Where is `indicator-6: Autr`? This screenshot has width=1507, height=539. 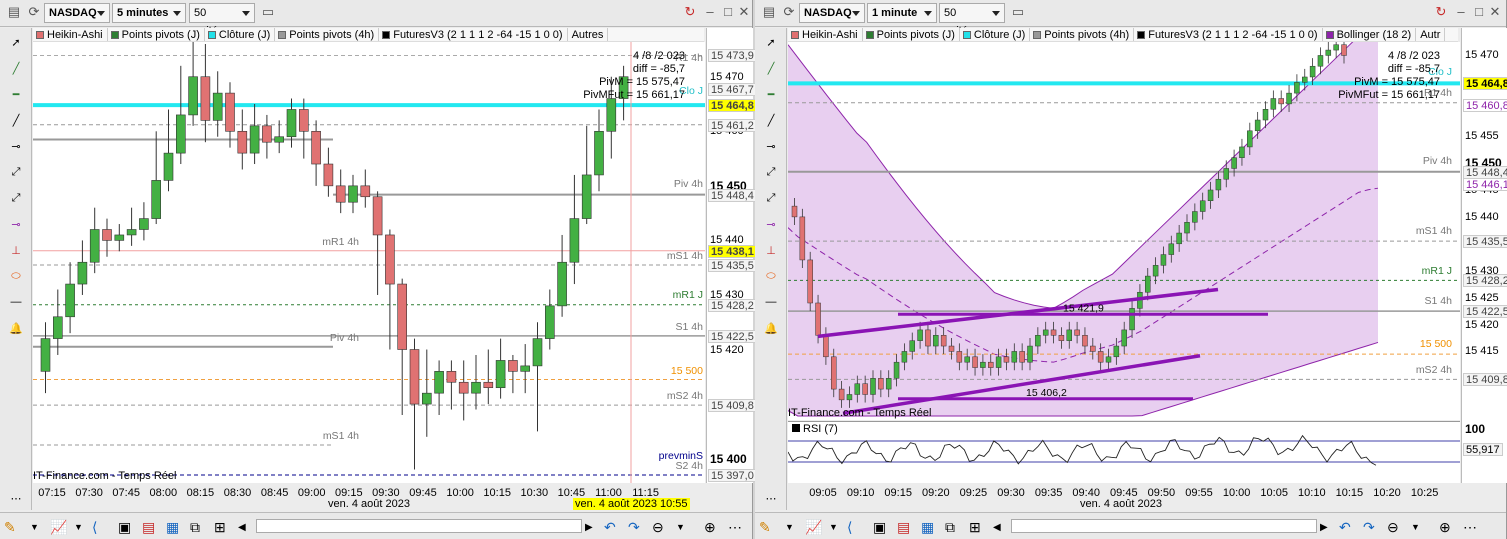 indicator-6: Autr is located at coordinates (1431, 34).